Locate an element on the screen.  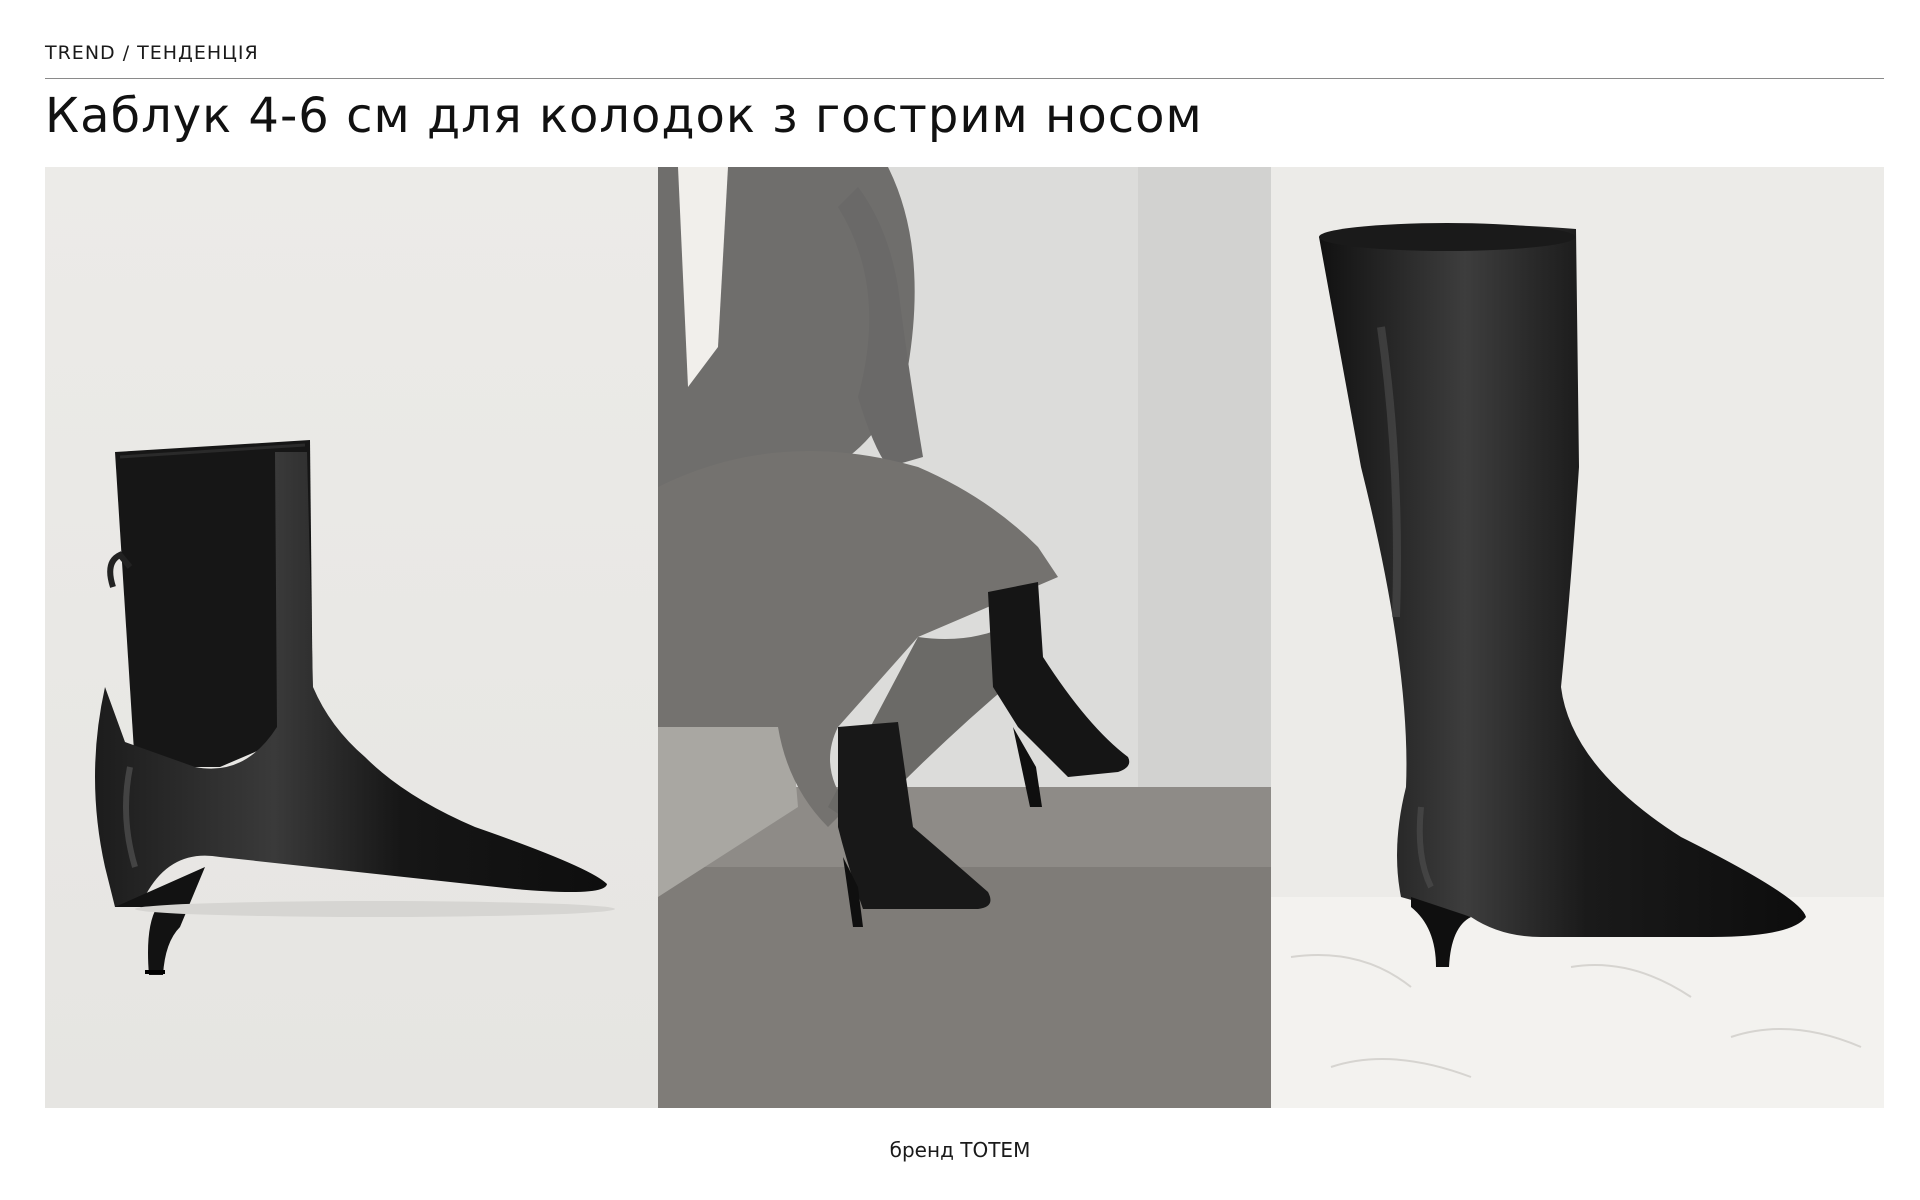
brand-caption: бренд TOTEM is located at coordinates (960, 1150).